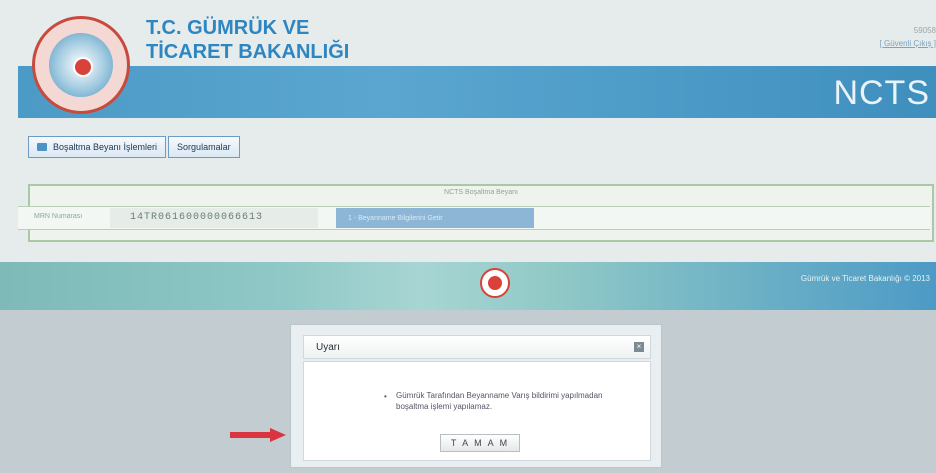 This screenshot has height=473, width=936. I want to click on system-name: NCTS, so click(881, 93).